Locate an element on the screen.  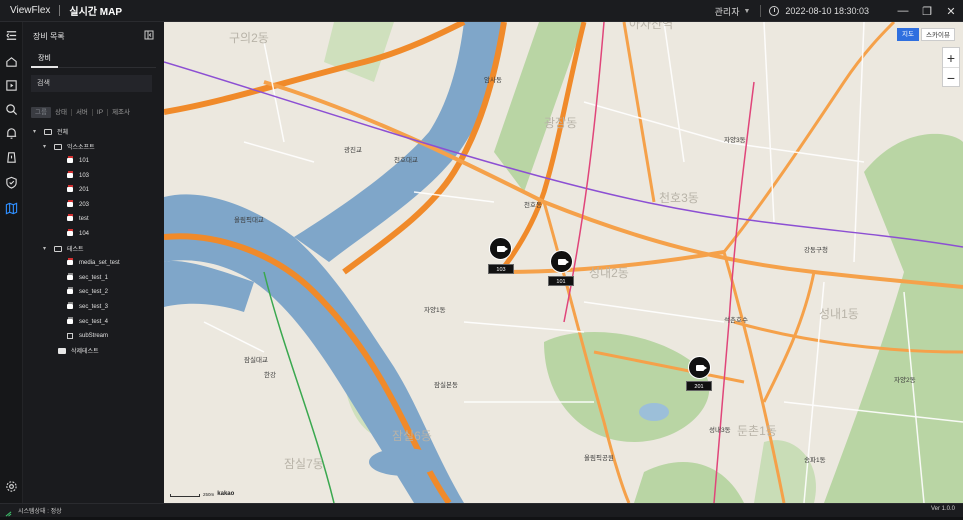
tree-camera-sec-test-4: sec_test_4 is located at coordinates (87, 321).